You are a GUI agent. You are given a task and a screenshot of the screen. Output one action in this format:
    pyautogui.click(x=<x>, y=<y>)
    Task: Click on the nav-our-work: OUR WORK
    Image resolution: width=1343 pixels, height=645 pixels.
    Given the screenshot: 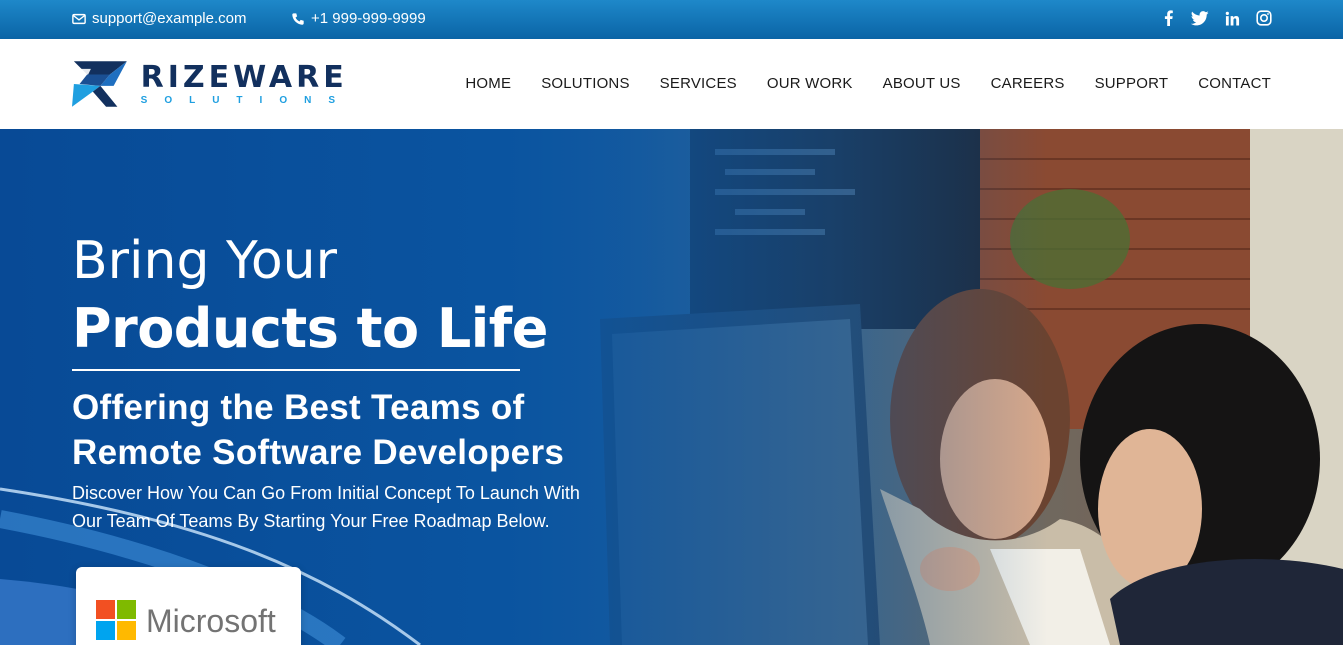 What is the action you would take?
    pyautogui.click(x=810, y=83)
    